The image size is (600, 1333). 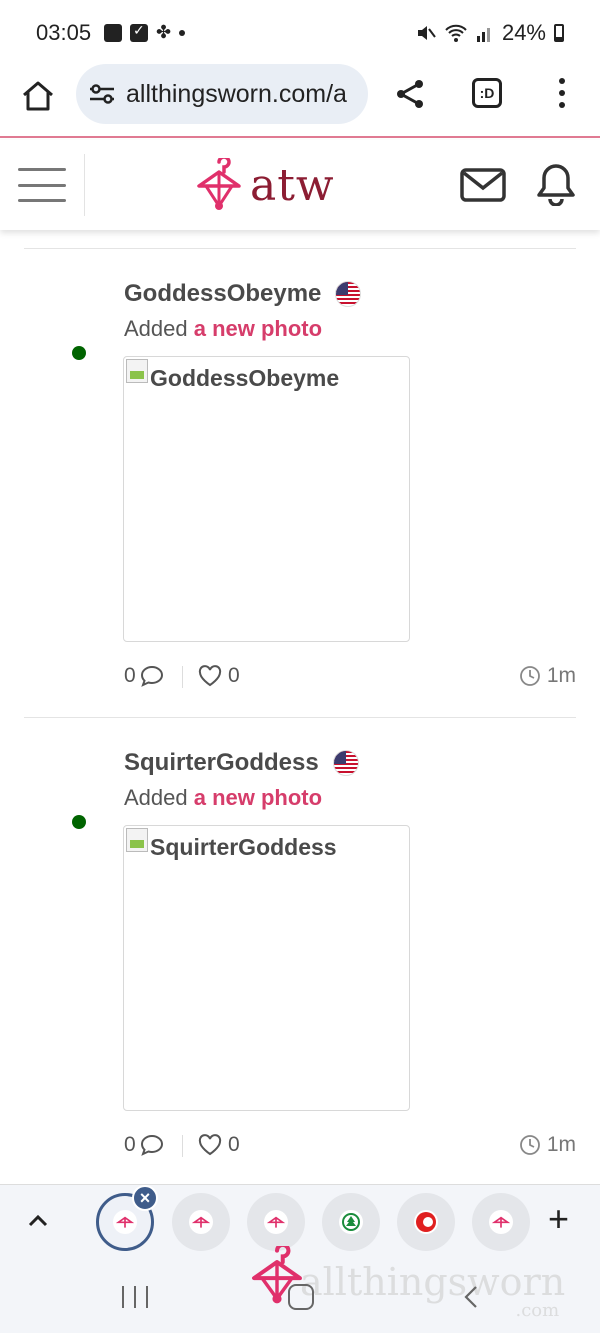 What do you see at coordinates (410, 94) in the screenshot?
I see `share-icon` at bounding box center [410, 94].